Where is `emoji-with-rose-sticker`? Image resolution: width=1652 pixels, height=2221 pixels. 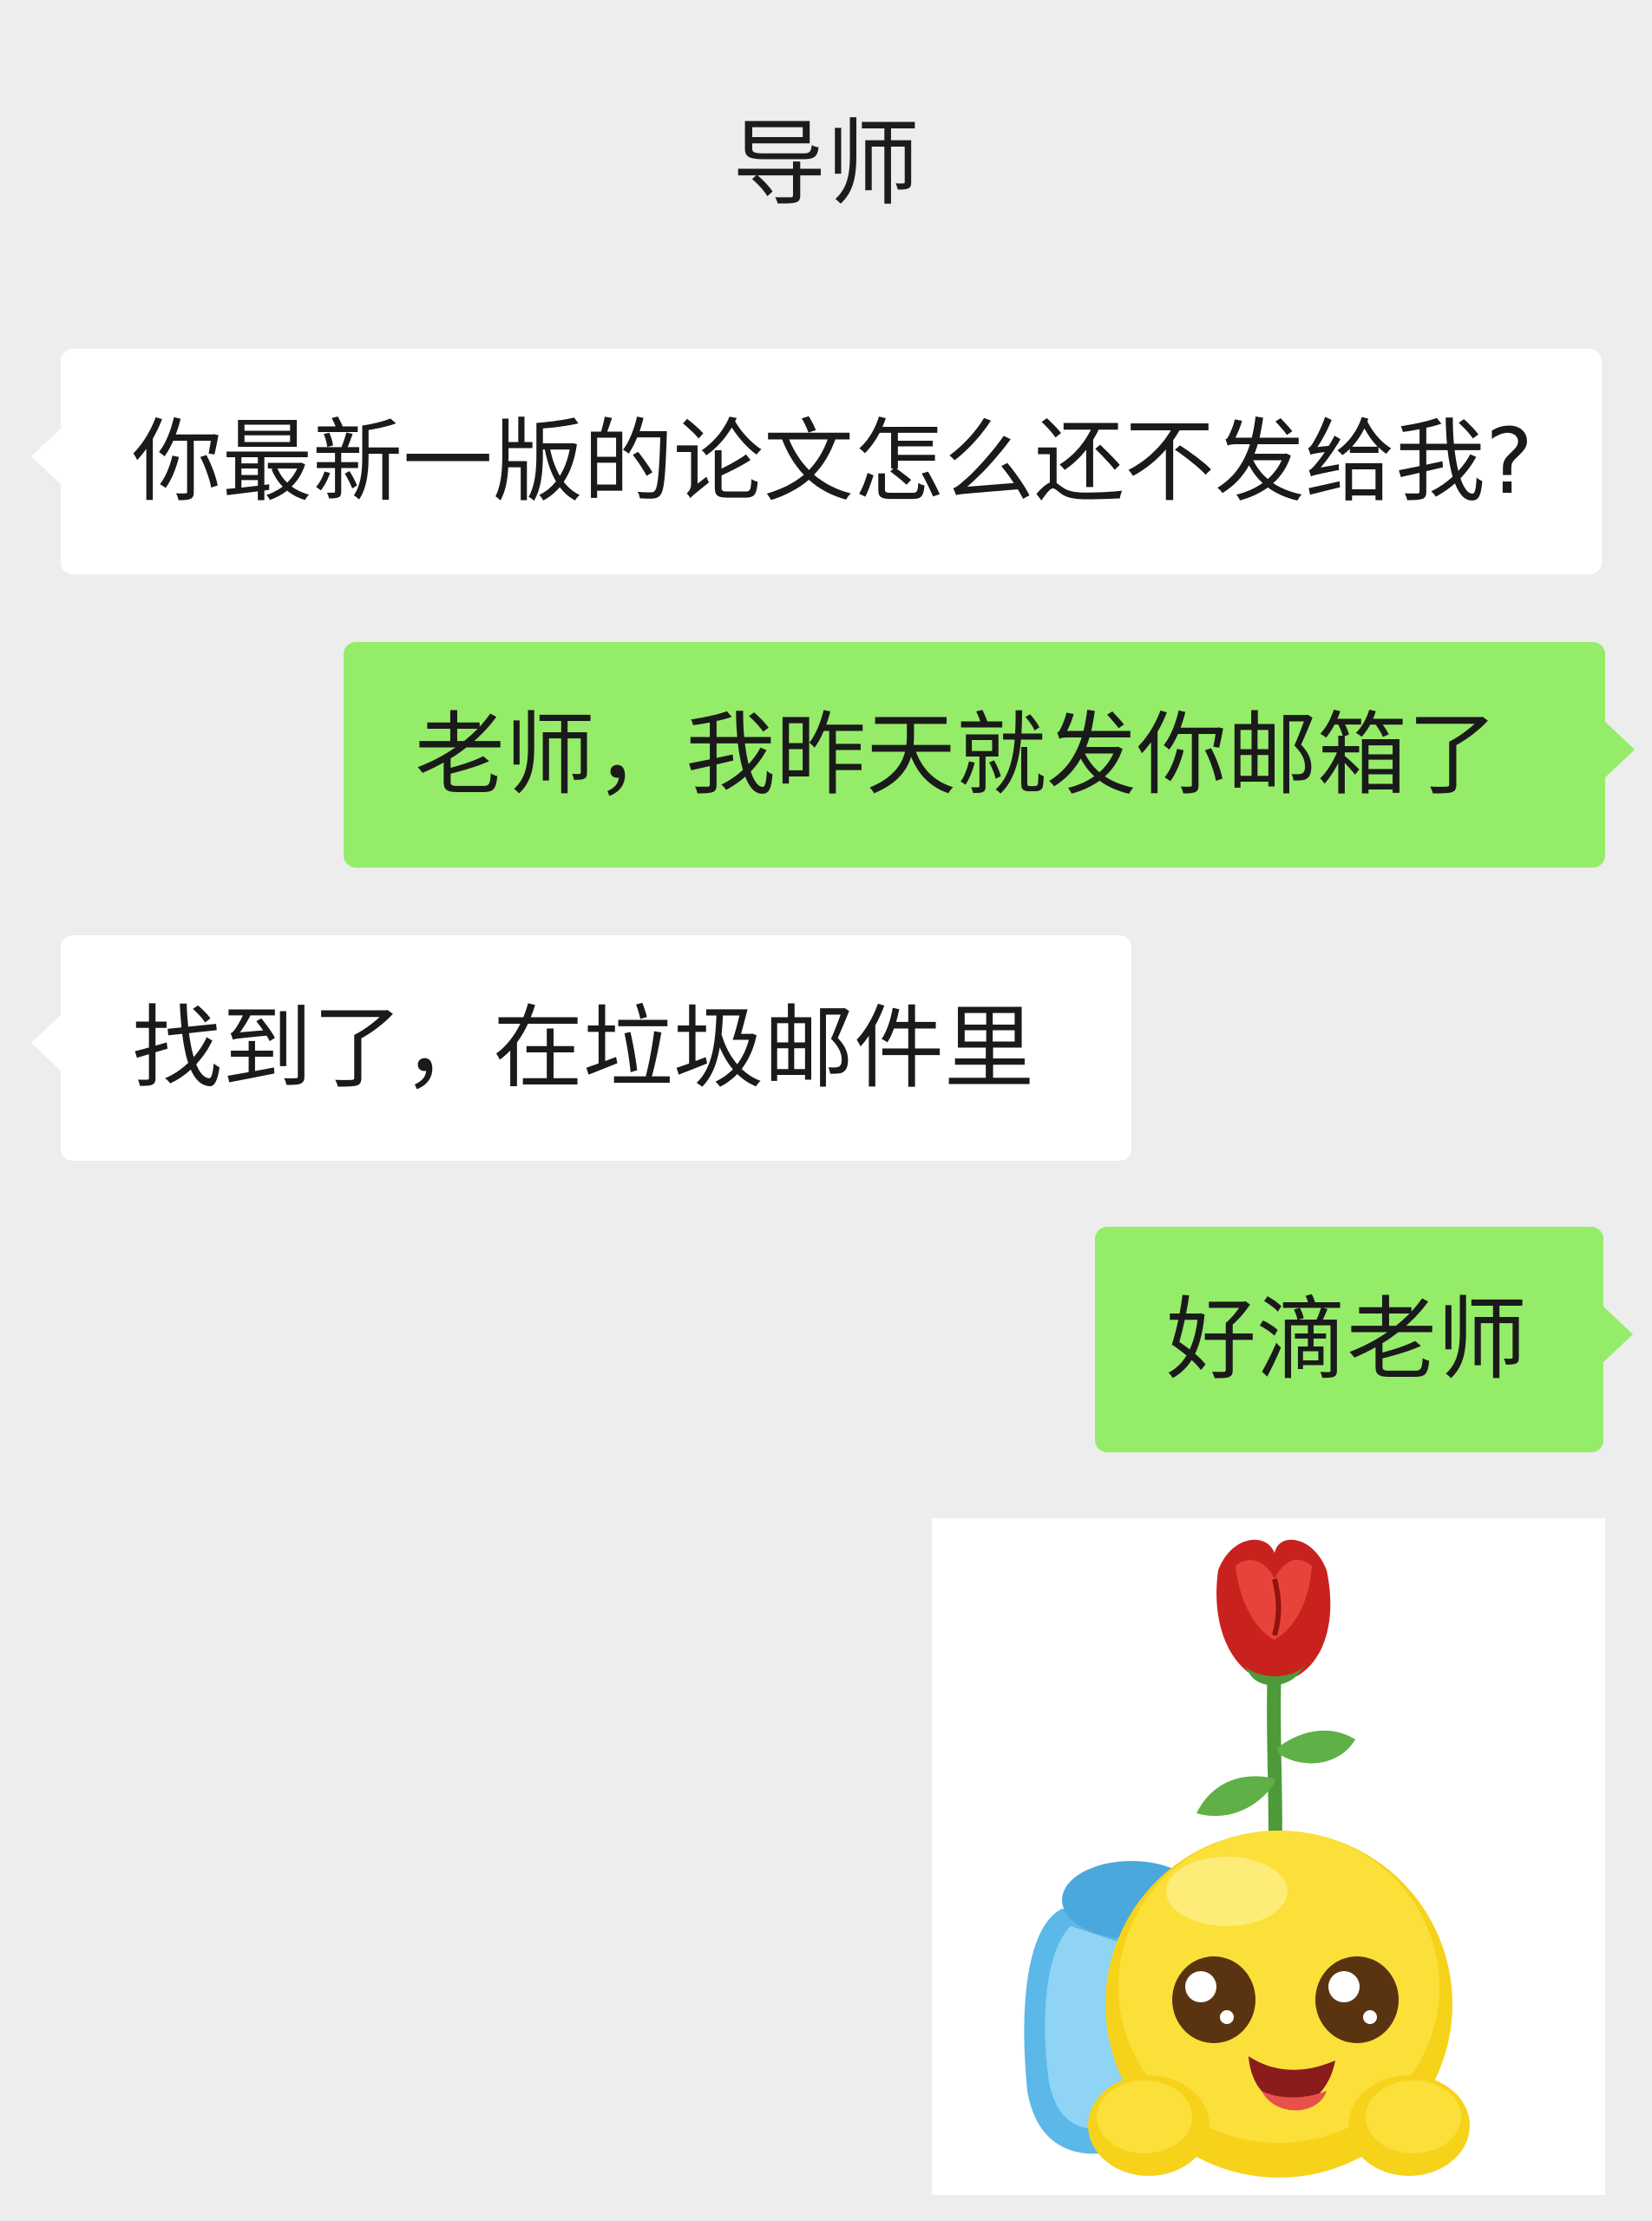 emoji-with-rose-sticker is located at coordinates (1247, 1858).